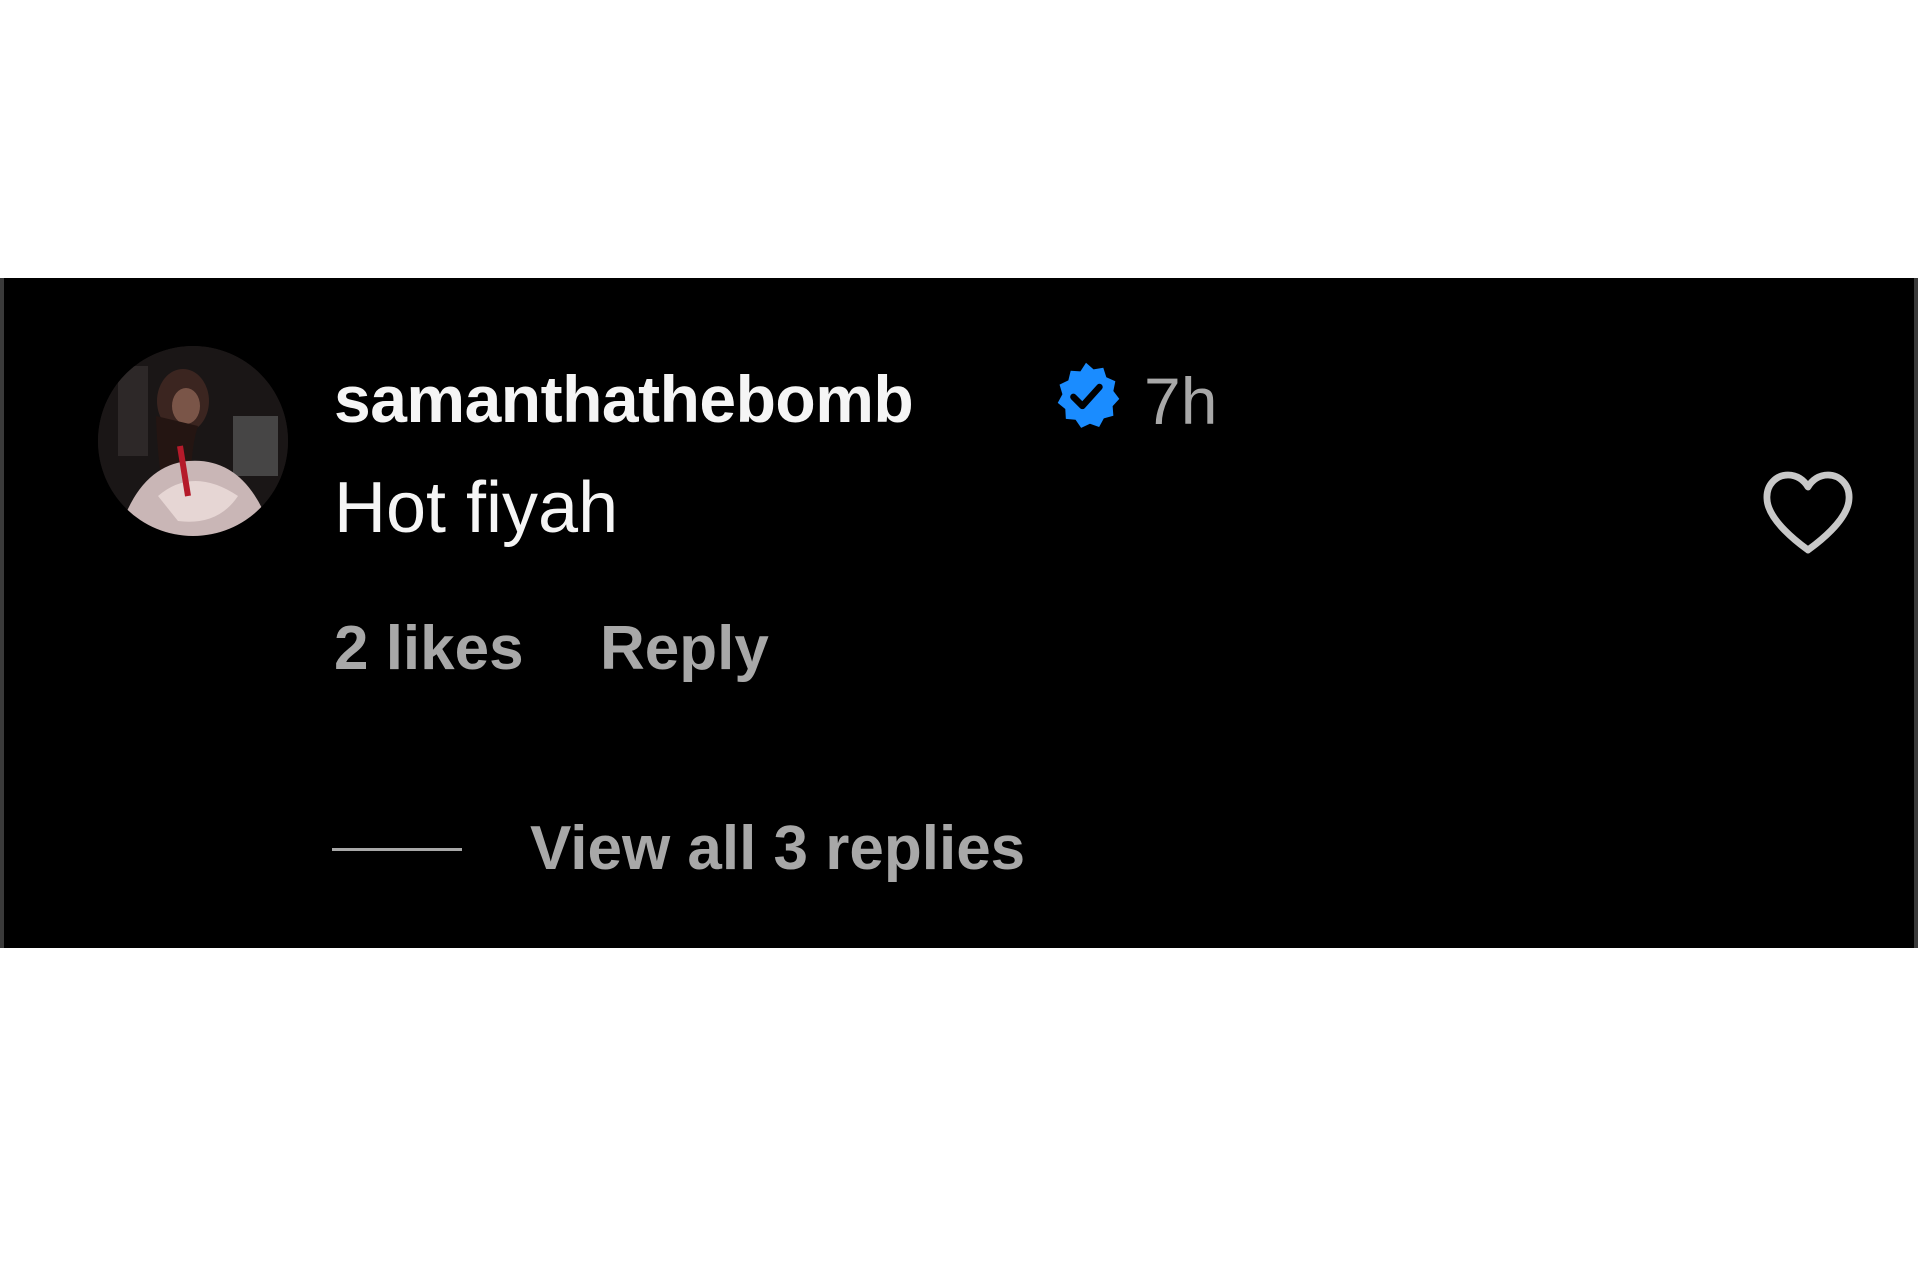 Image resolution: width=1920 pixels, height=1280 pixels. Describe the element at coordinates (778, 848) in the screenshot. I see `view-replies-label: View all 3 replies` at that location.